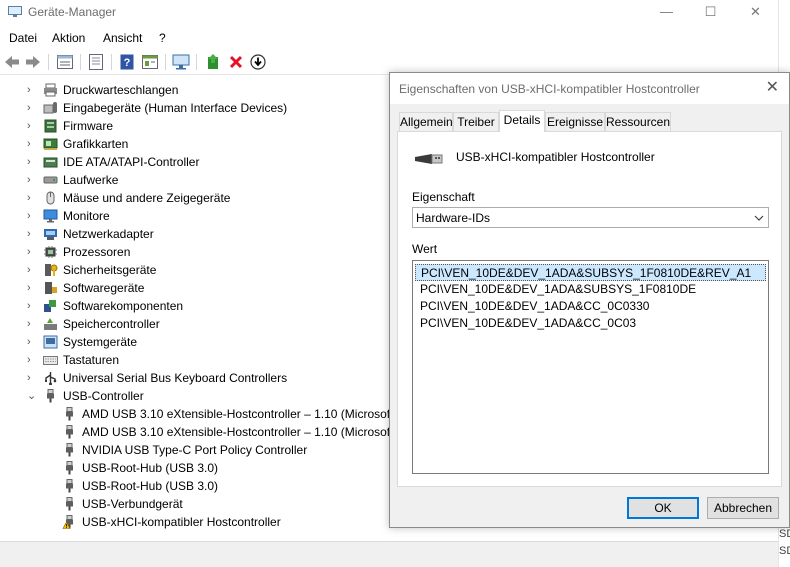 The width and height of the screenshot is (790, 567). What do you see at coordinates (100, 342) in the screenshot?
I see `tree-item-label: Systemgeräte` at bounding box center [100, 342].